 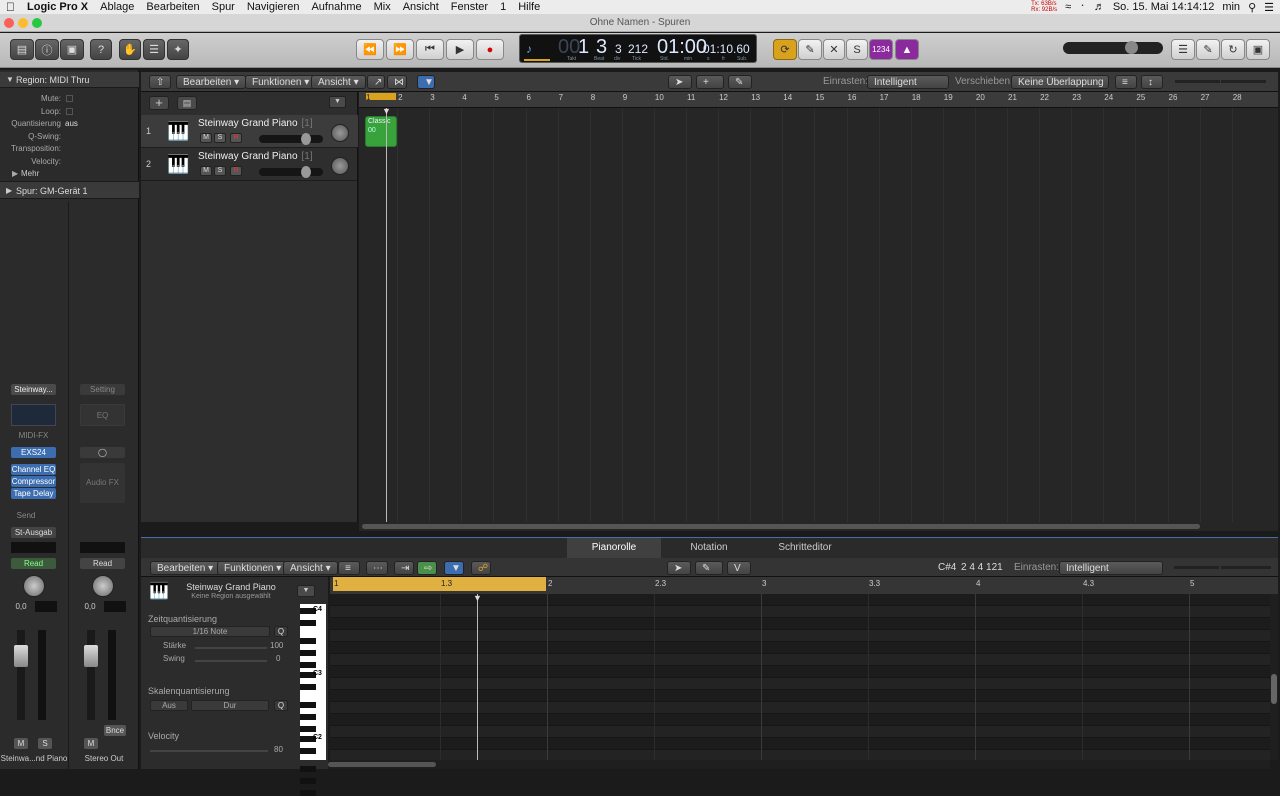 I want to click on inspector-velocity-row: Velocity:, so click(x=69, y=163).